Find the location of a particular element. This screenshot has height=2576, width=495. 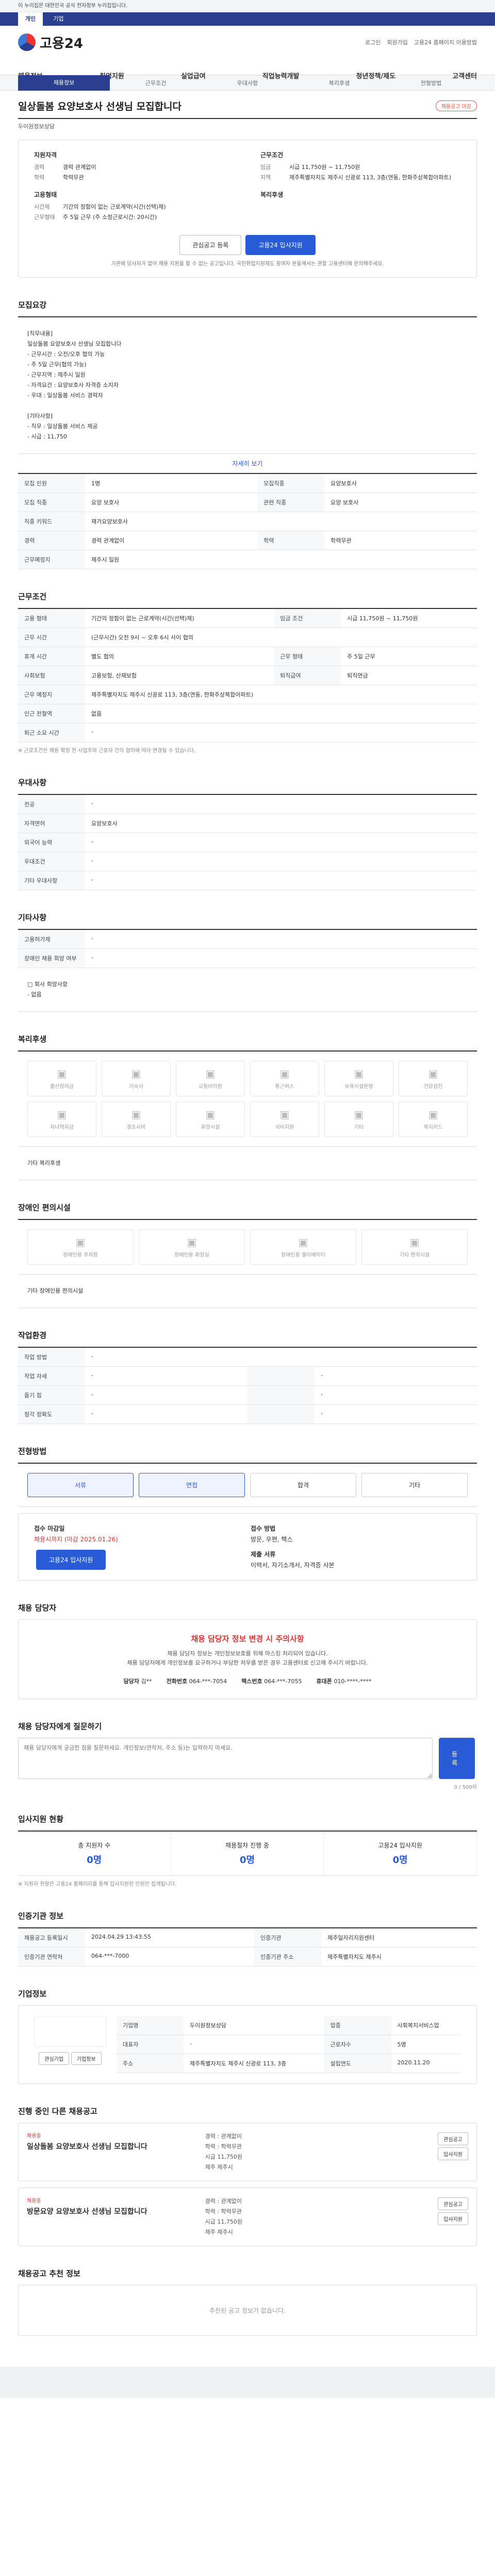

similar-tag: 채용중 is located at coordinates (34, 2136).